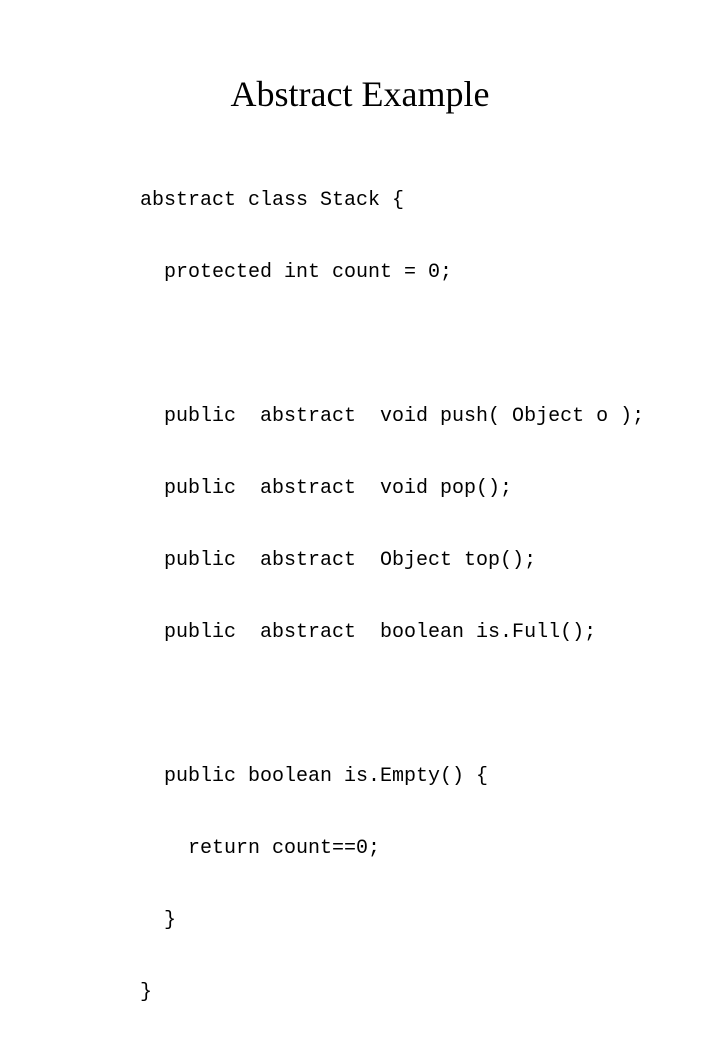 The height and width of the screenshot is (1053, 720). What do you see at coordinates (392, 416) in the screenshot?
I see `code-line-push-method: public abstract void push( Object o );` at bounding box center [392, 416].